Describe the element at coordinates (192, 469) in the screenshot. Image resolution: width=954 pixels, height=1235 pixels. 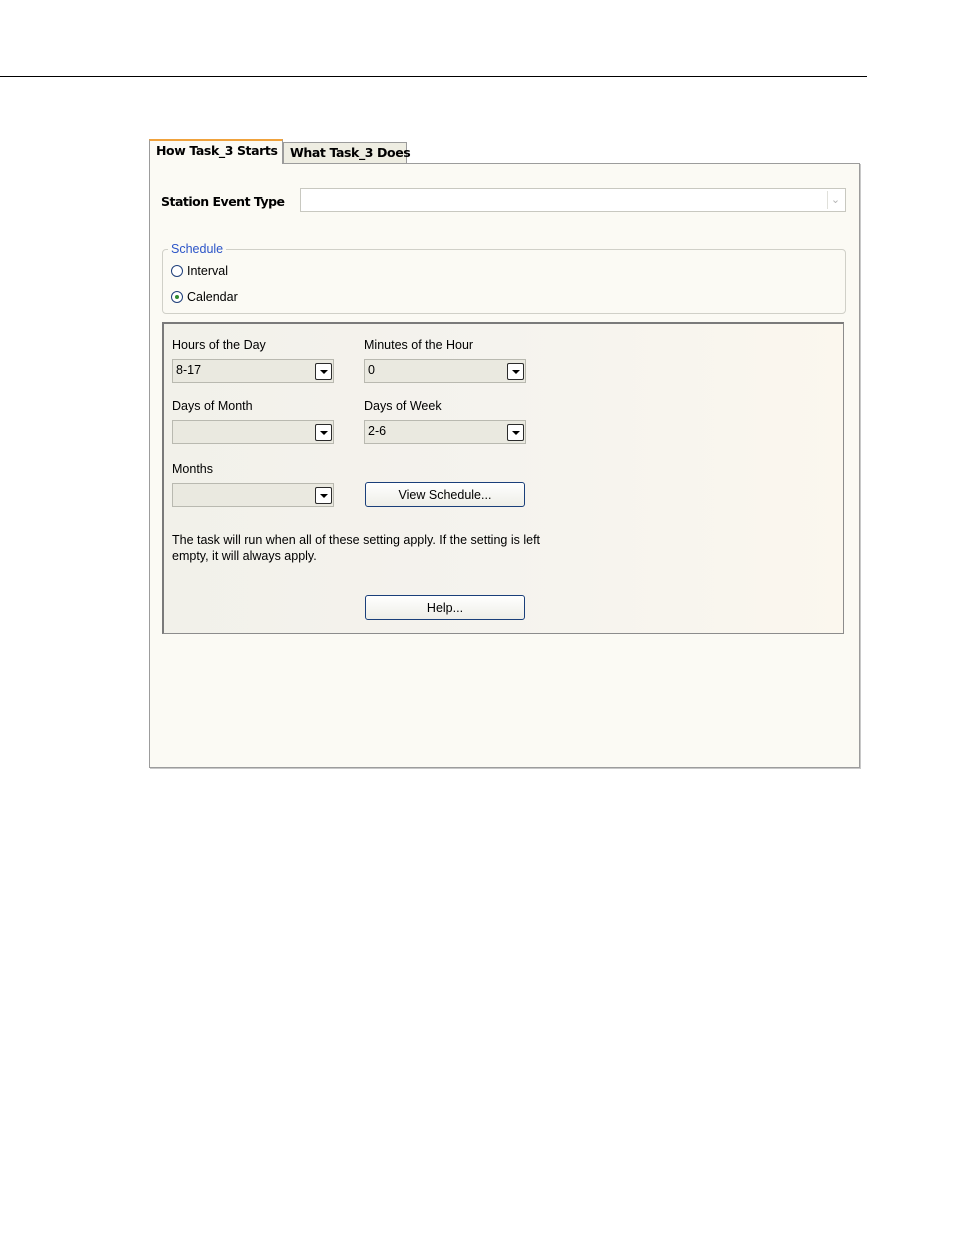
I see `months-label: Months` at that location.